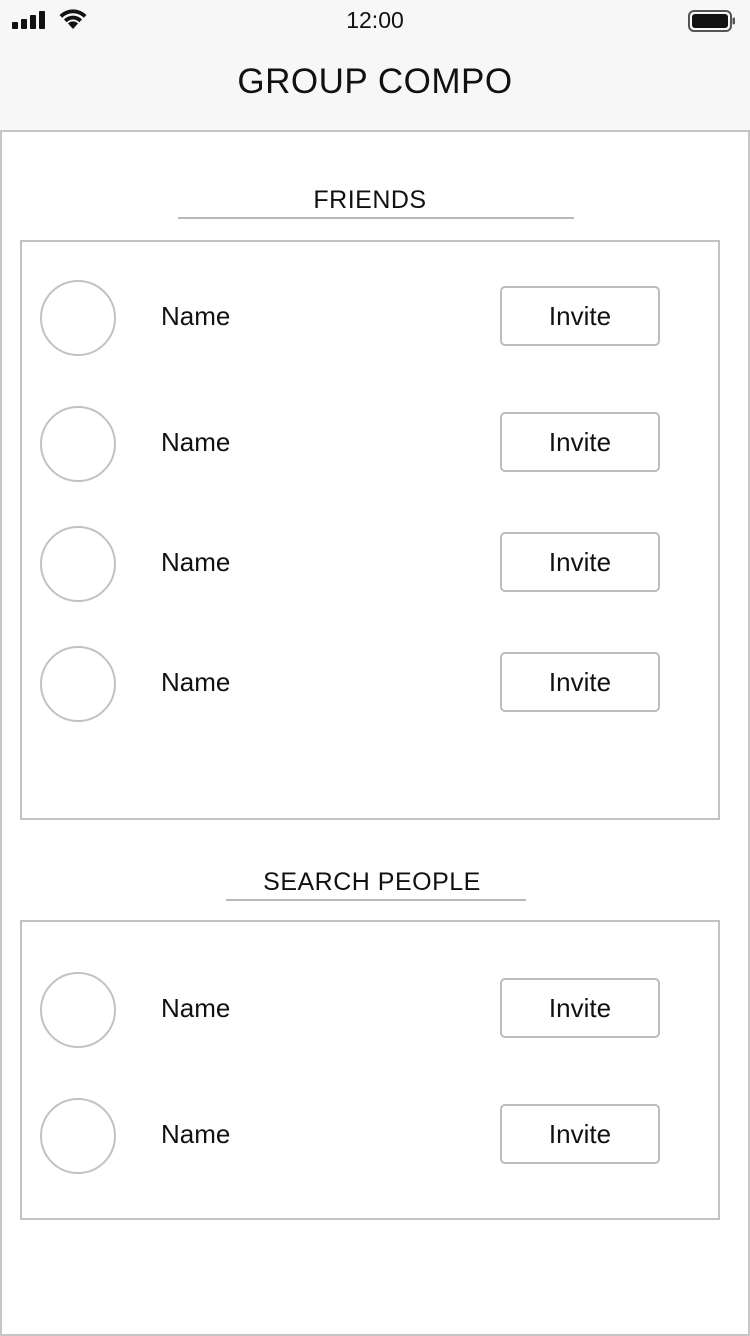 The width and height of the screenshot is (750, 1336). I want to click on friends-heading: FRIENDS, so click(370, 200).